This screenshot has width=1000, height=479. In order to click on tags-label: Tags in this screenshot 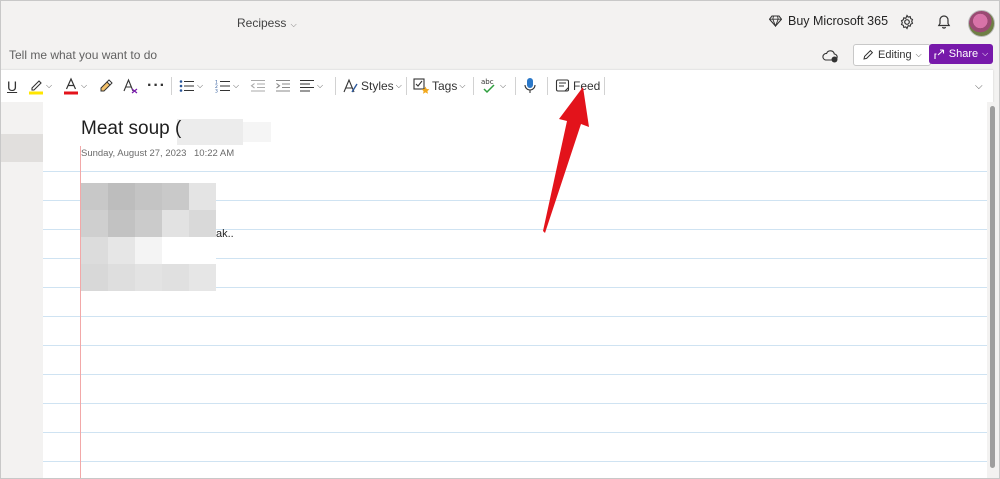, I will do `click(445, 86)`.